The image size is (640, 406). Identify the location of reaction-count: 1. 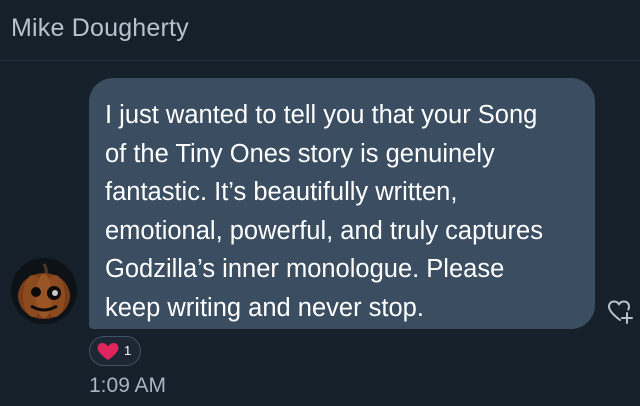
(128, 350).